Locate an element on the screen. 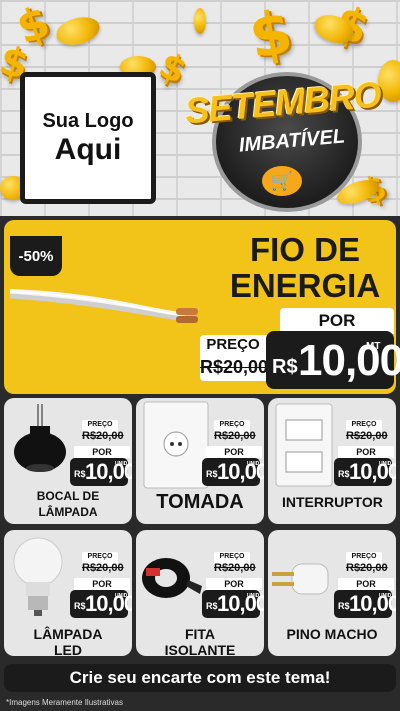  featured-price: 10,00 is located at coordinates (349, 360).